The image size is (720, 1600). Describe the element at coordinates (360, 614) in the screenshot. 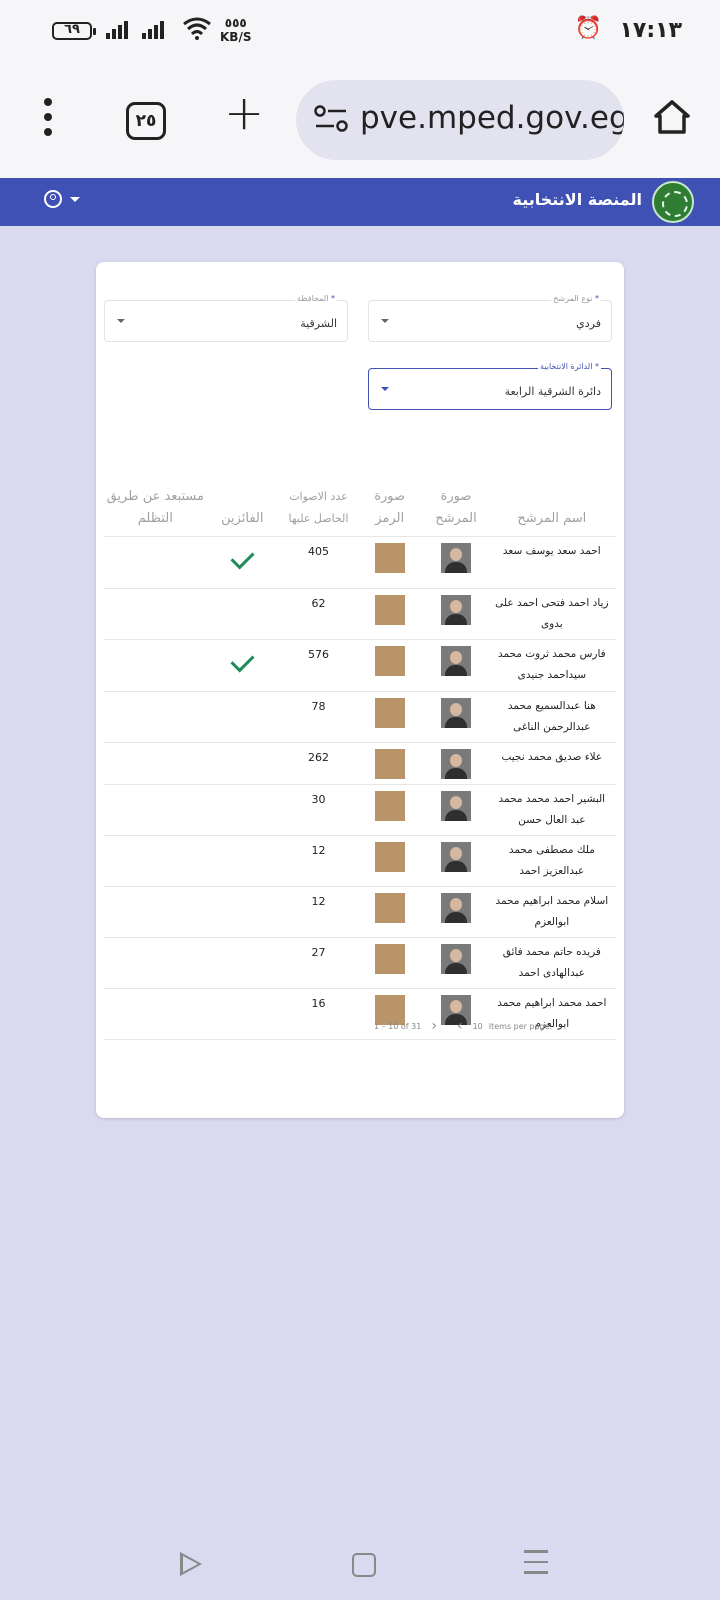

I see `table-row: زياد احمد فتحى احمد على بدوى 62` at that location.